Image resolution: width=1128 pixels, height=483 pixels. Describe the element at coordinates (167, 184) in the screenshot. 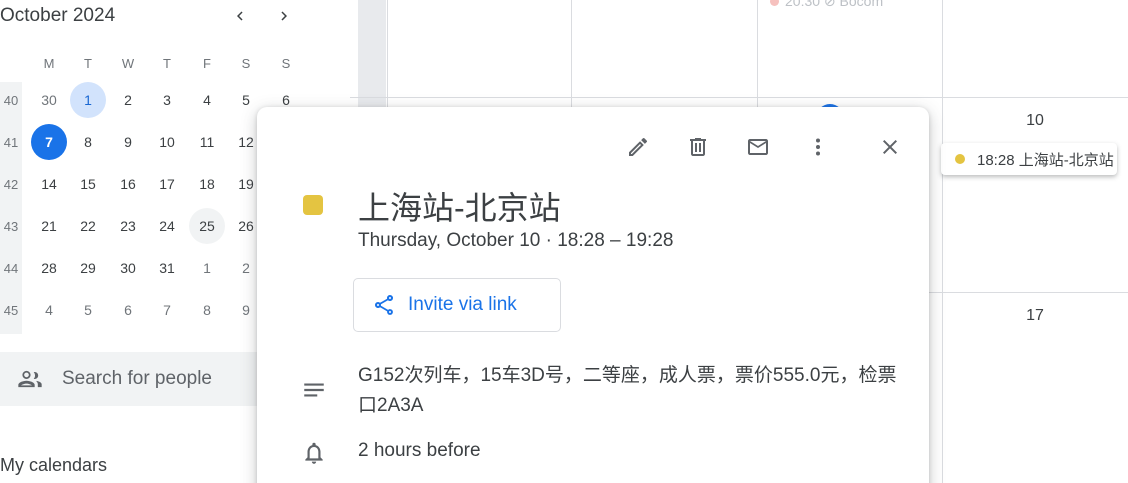

I see `mini-calendar-day: 17` at that location.